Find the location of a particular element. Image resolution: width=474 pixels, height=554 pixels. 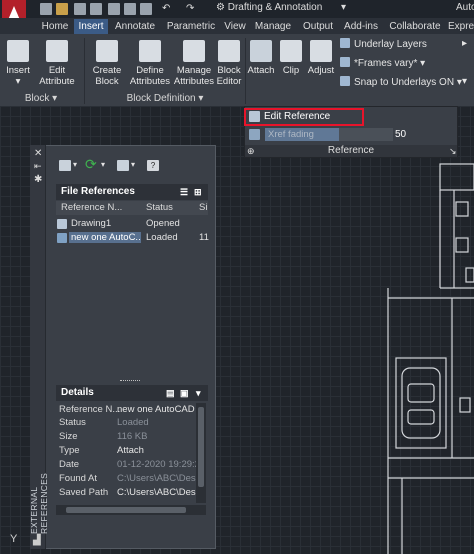

tab-output: Output is located at coordinates (318, 26).